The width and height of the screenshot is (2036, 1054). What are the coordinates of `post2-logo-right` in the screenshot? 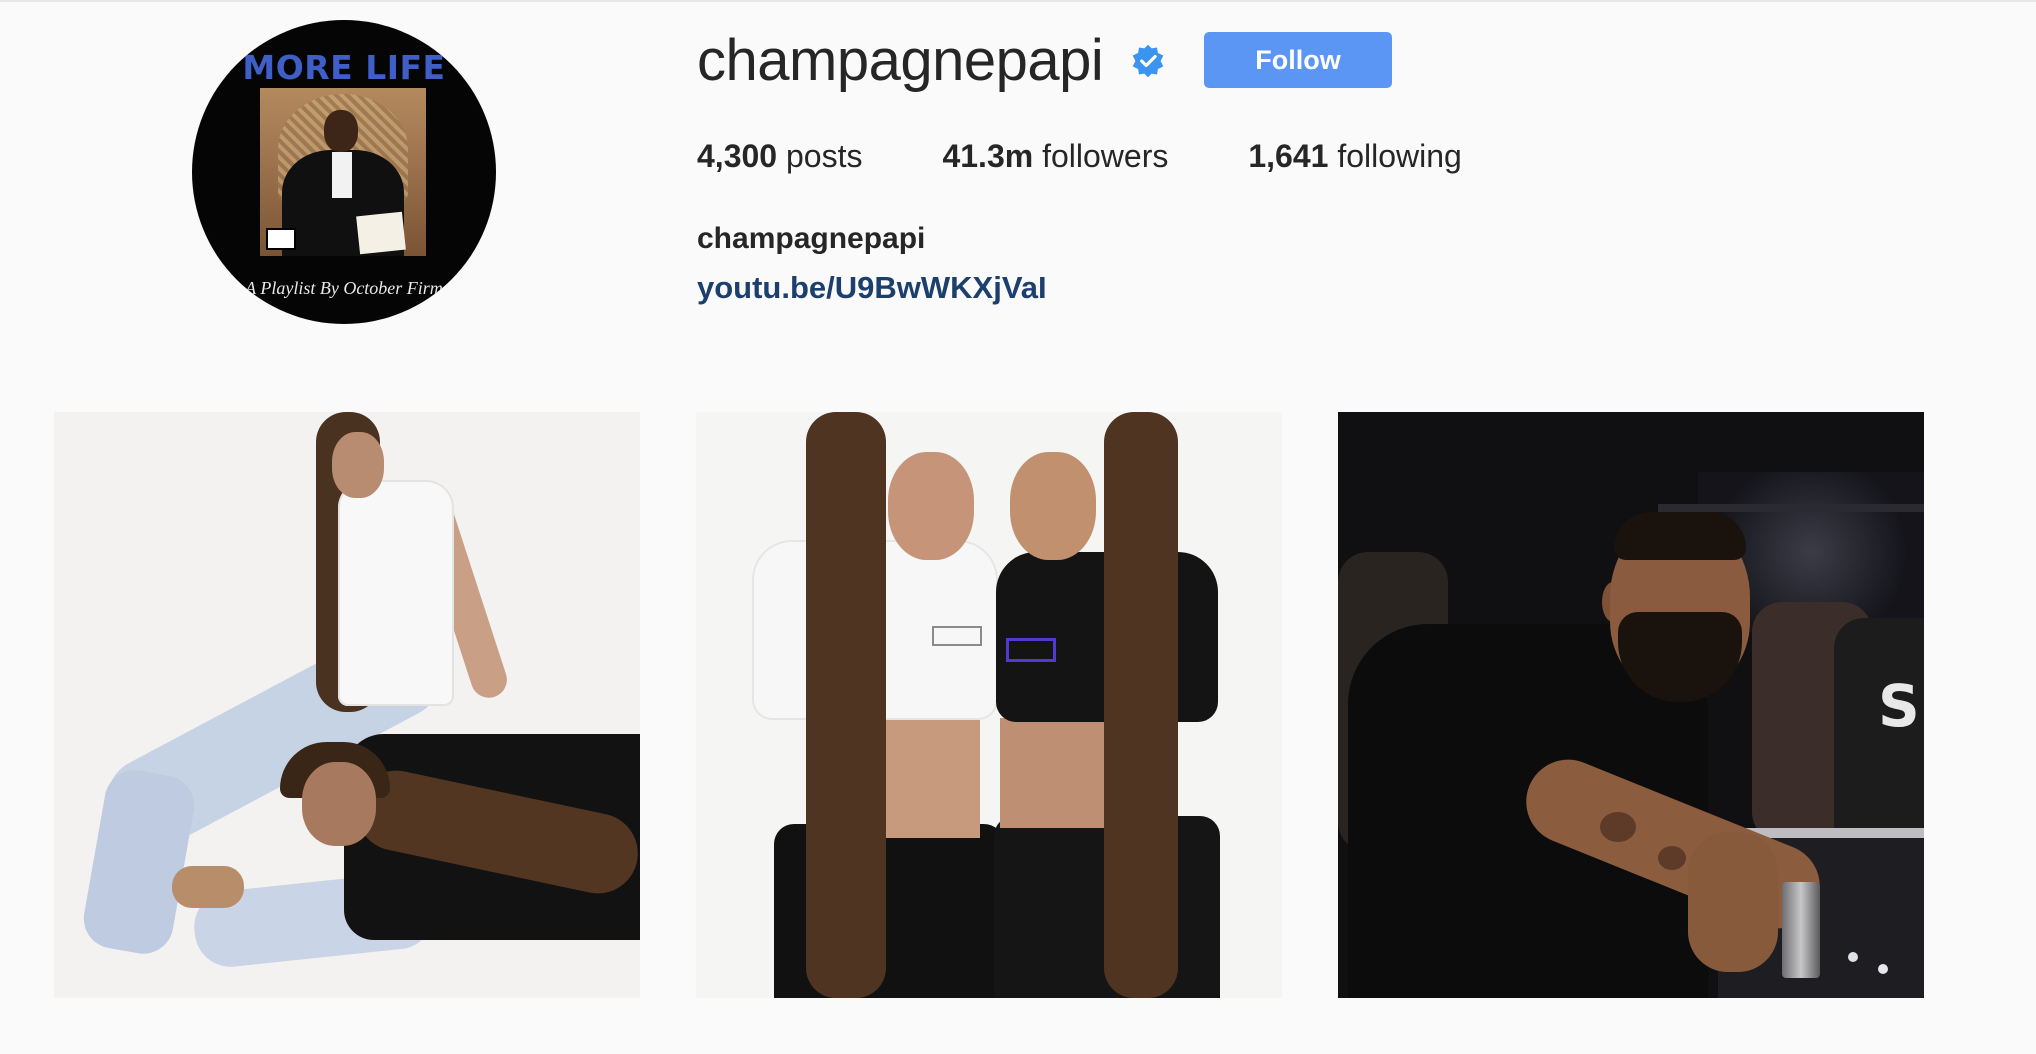 It's located at (1031, 650).